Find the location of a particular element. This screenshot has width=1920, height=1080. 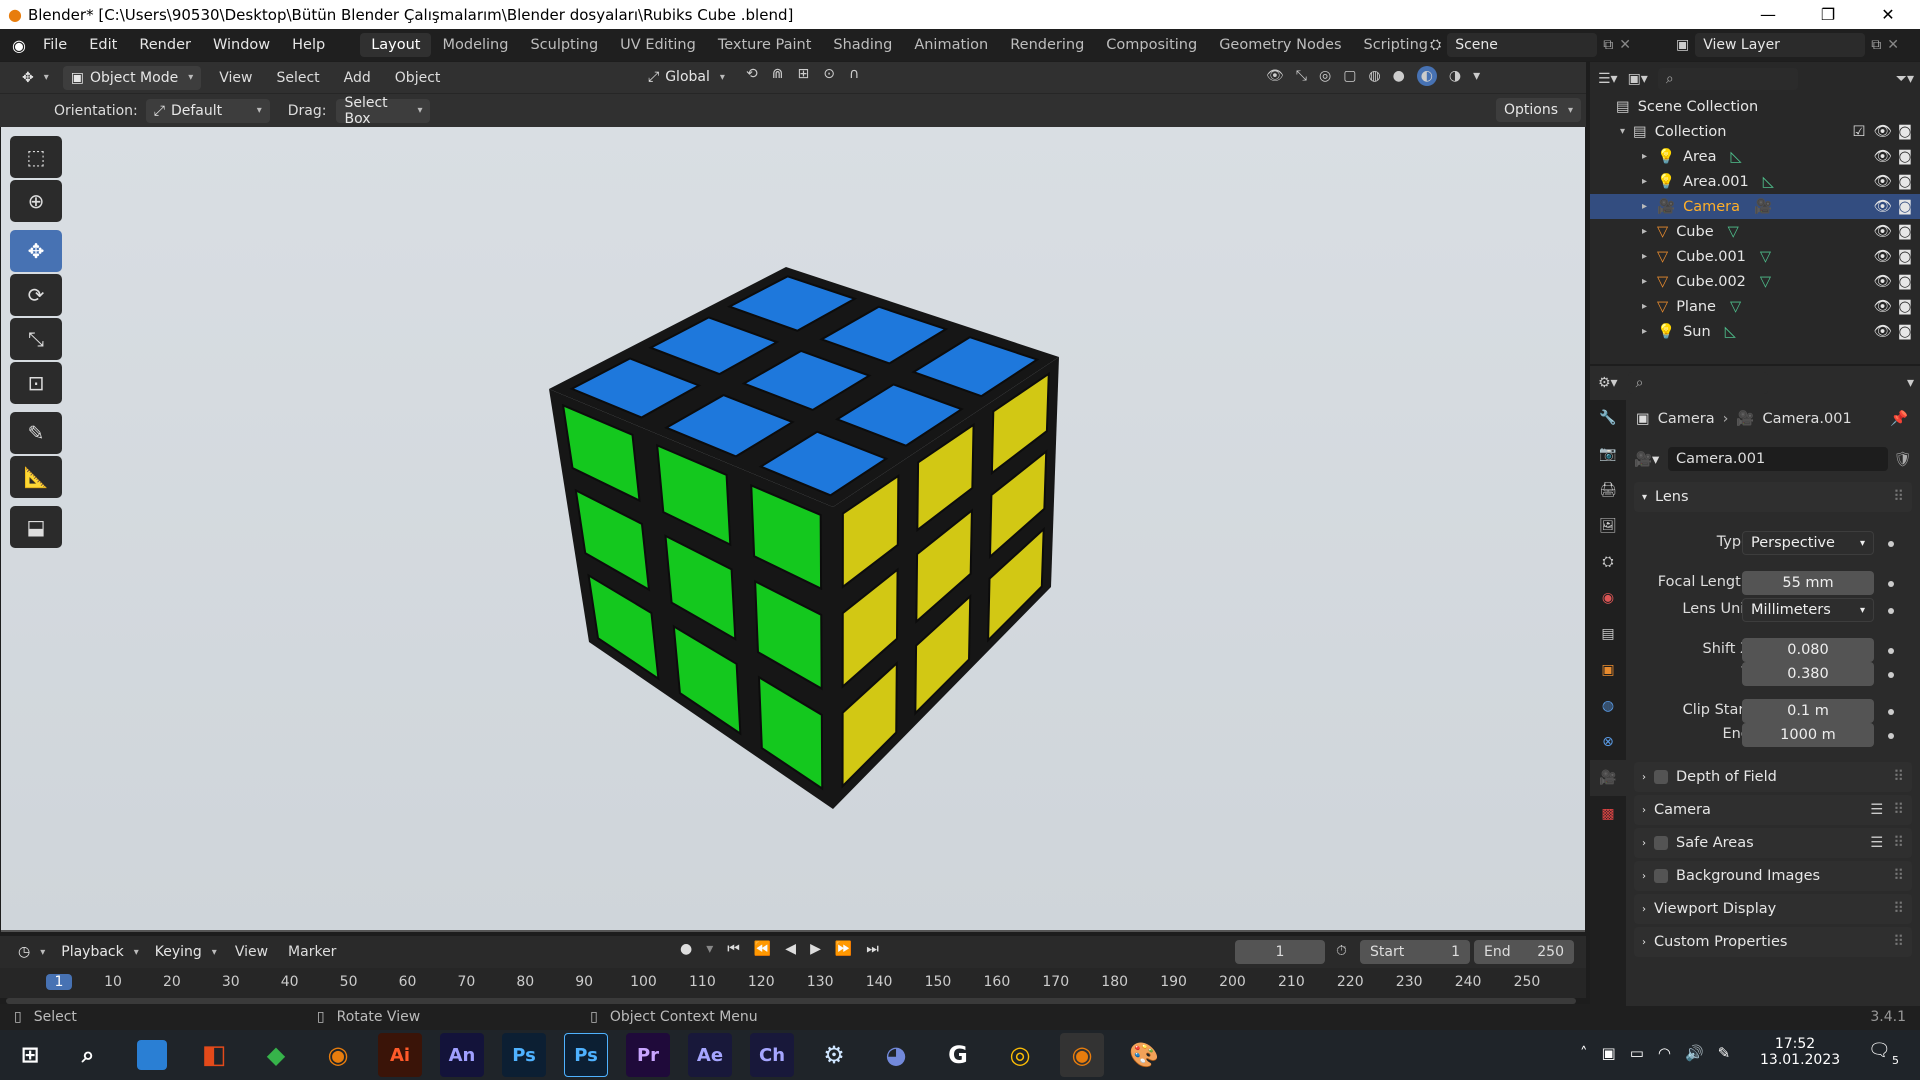

move-tool: ✥ is located at coordinates (36, 251).